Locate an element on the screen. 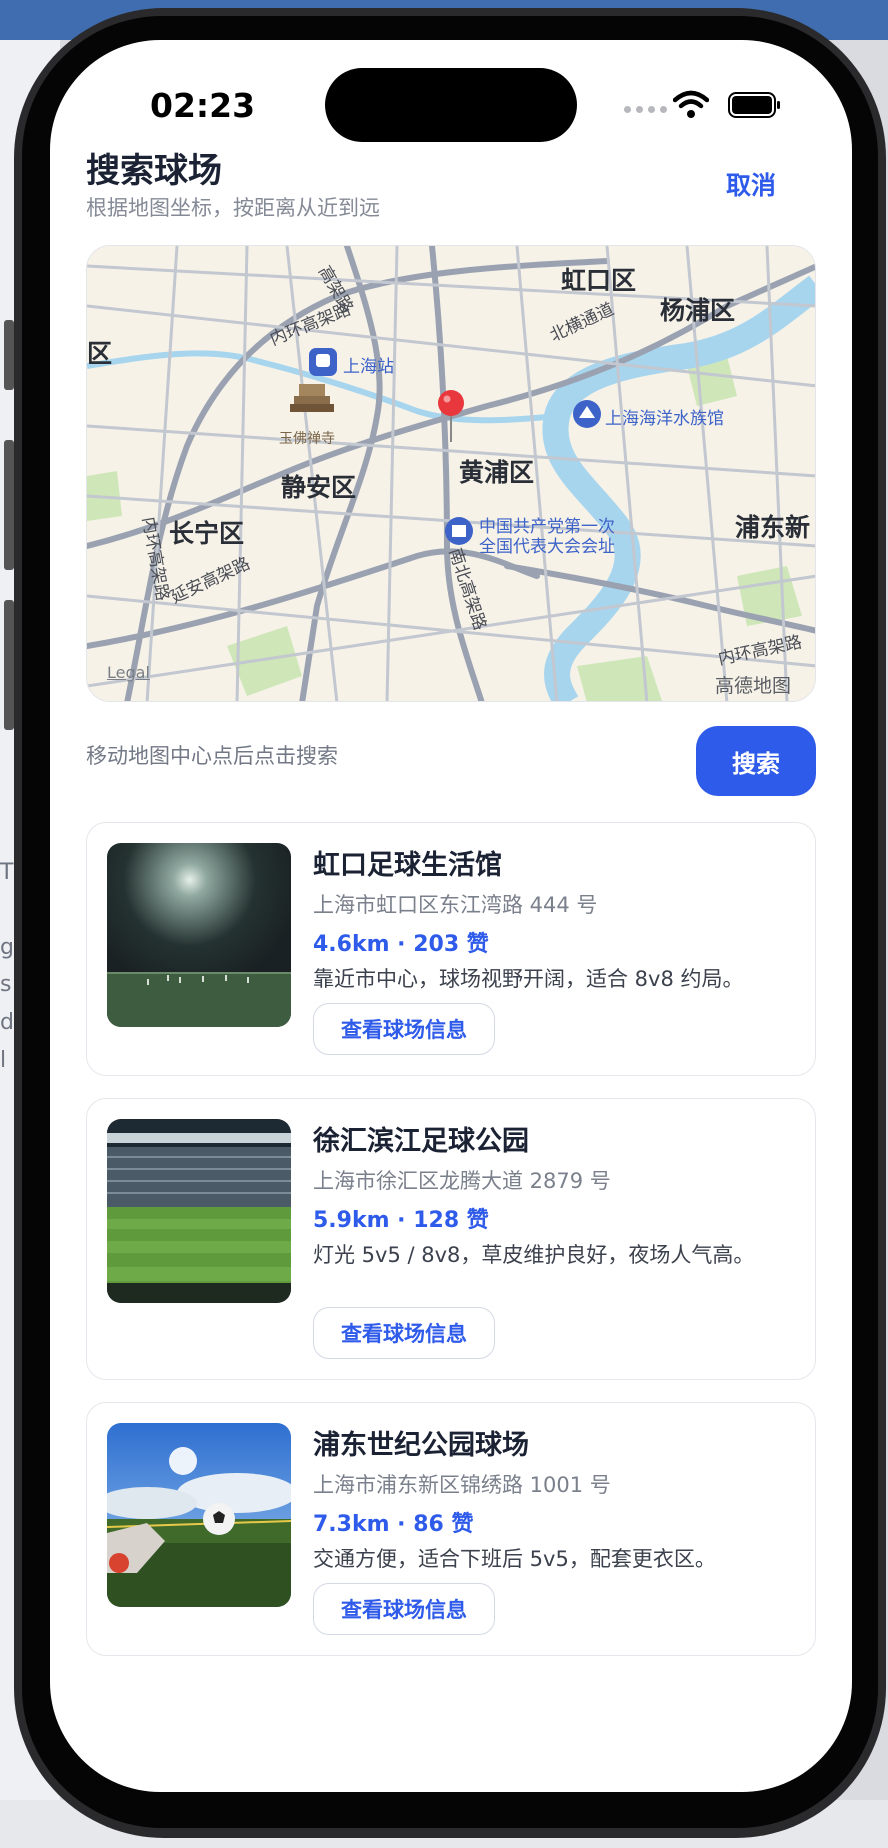 This screenshot has width=888, height=1848. field-address: 上海市虹口区东江湾路 444 号 is located at coordinates (455, 905).